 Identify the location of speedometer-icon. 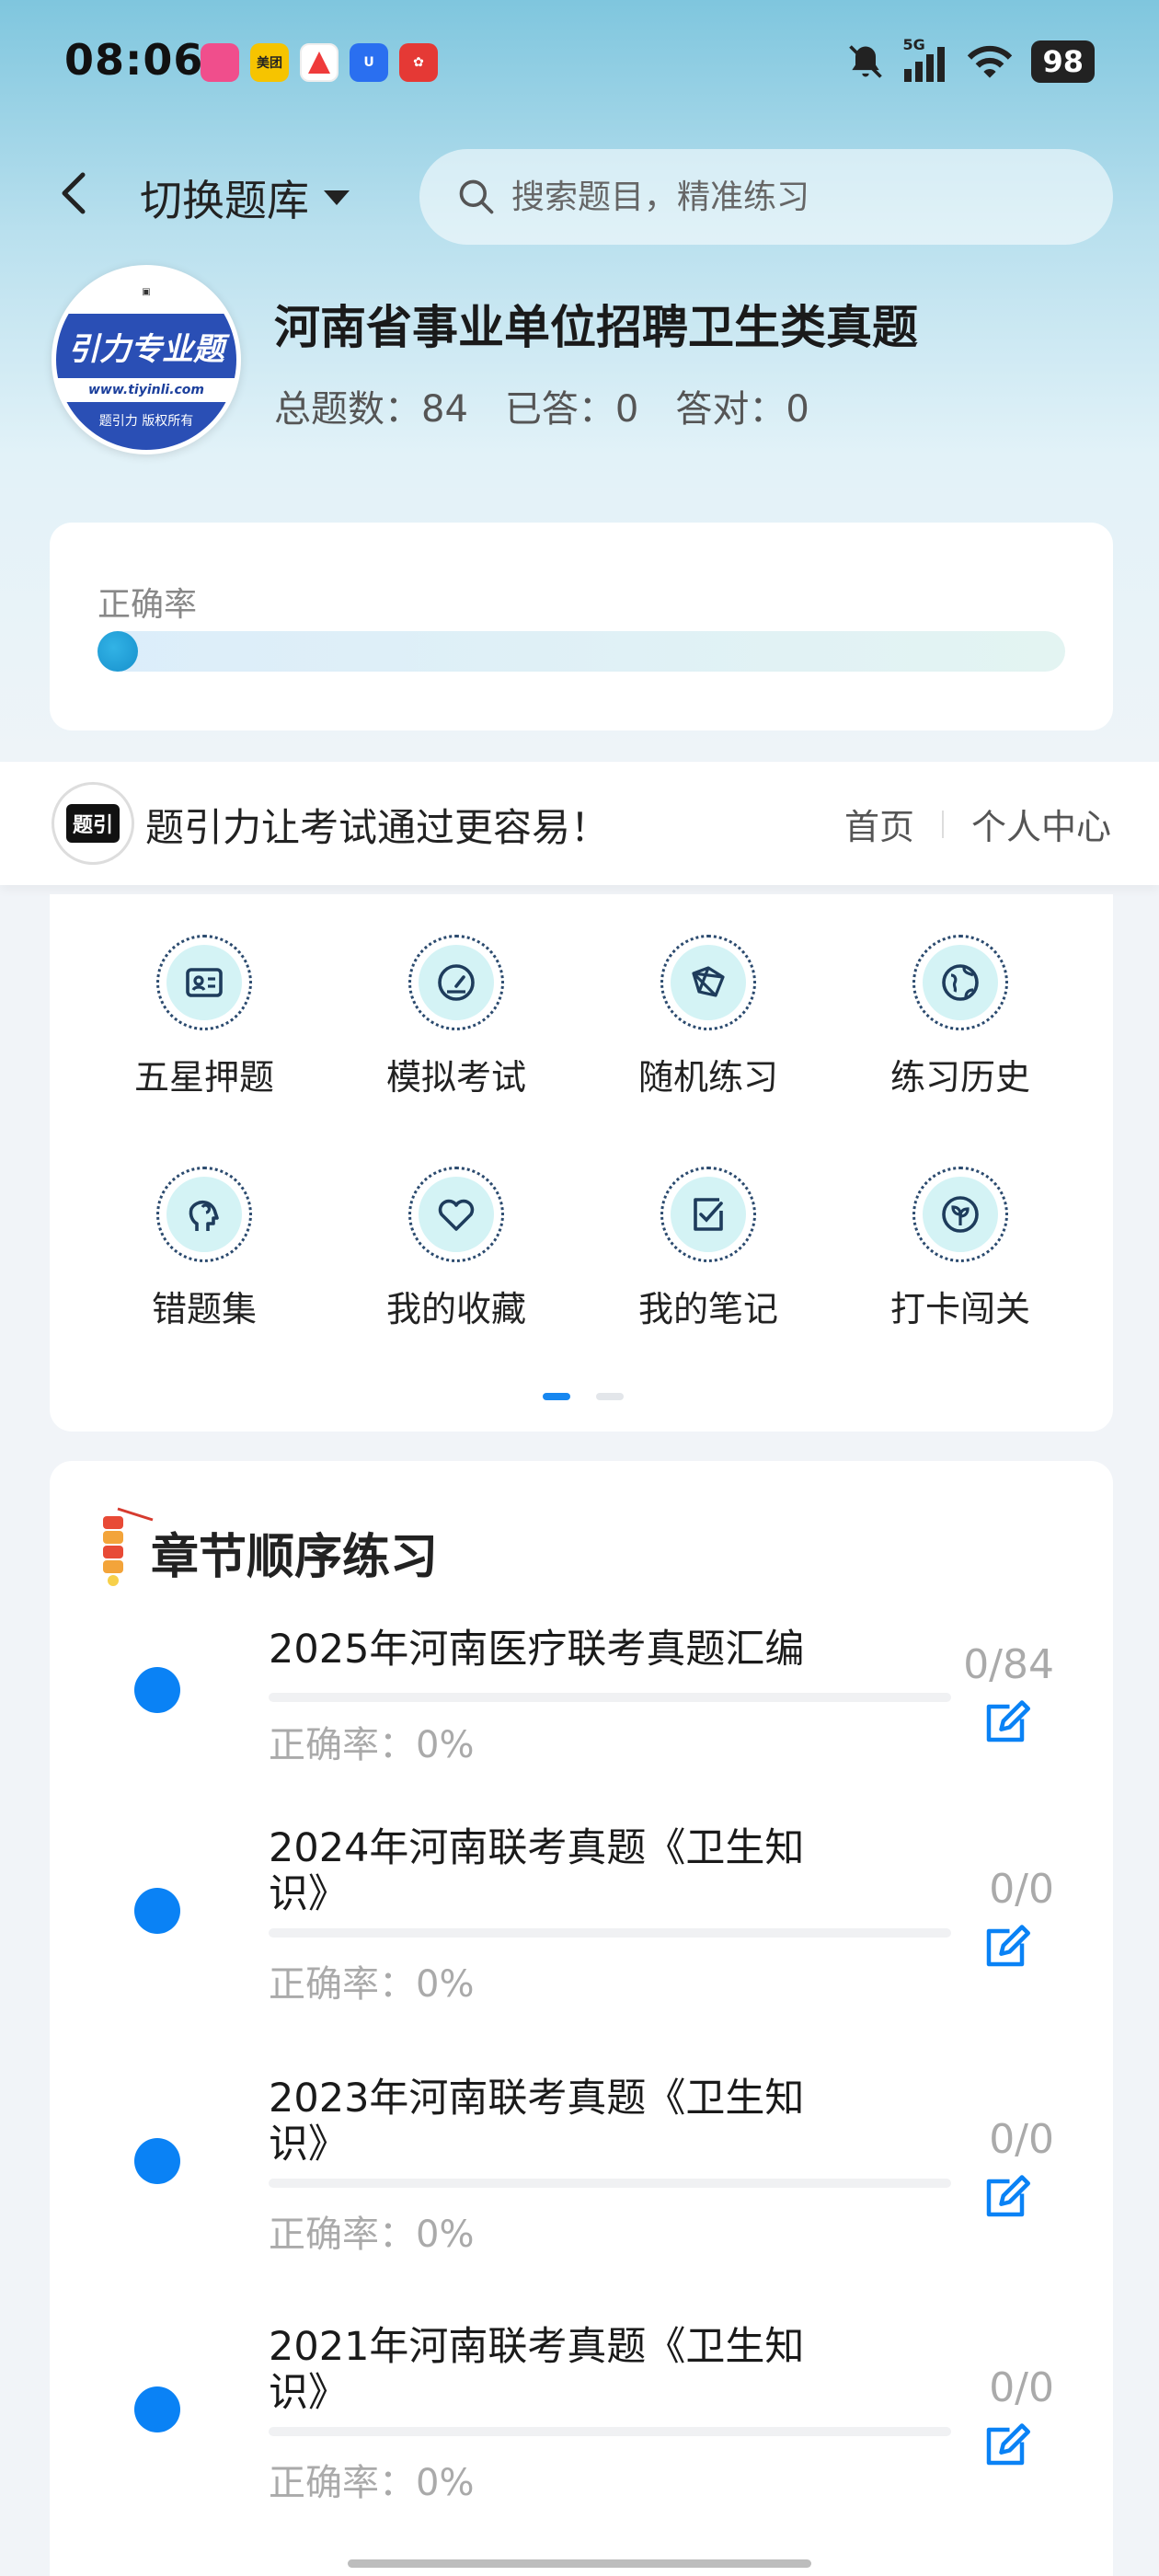
(456, 982).